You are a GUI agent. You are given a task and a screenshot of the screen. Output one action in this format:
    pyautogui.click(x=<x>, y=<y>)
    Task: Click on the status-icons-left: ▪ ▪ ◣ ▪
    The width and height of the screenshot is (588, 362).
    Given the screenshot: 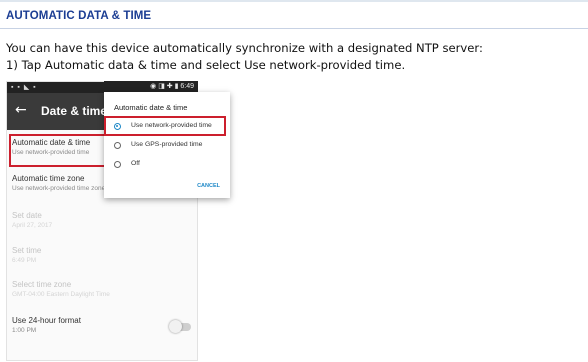 What is the action you would take?
    pyautogui.click(x=24, y=87)
    